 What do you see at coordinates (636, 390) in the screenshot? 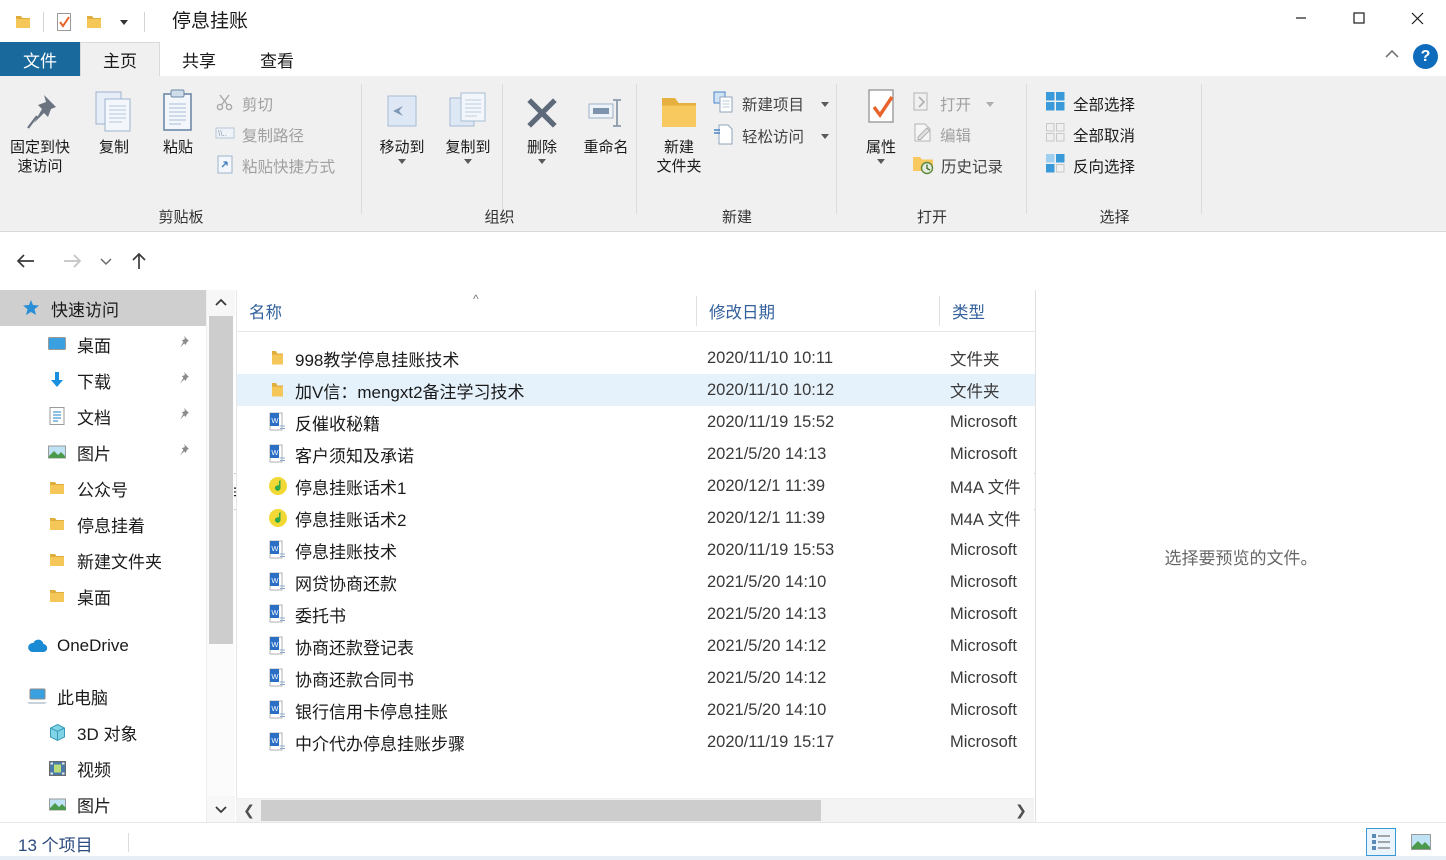
I see `table-row: 加V信：mengxt2备注学习技术 2020/11/10 10:12 文件夹` at bounding box center [636, 390].